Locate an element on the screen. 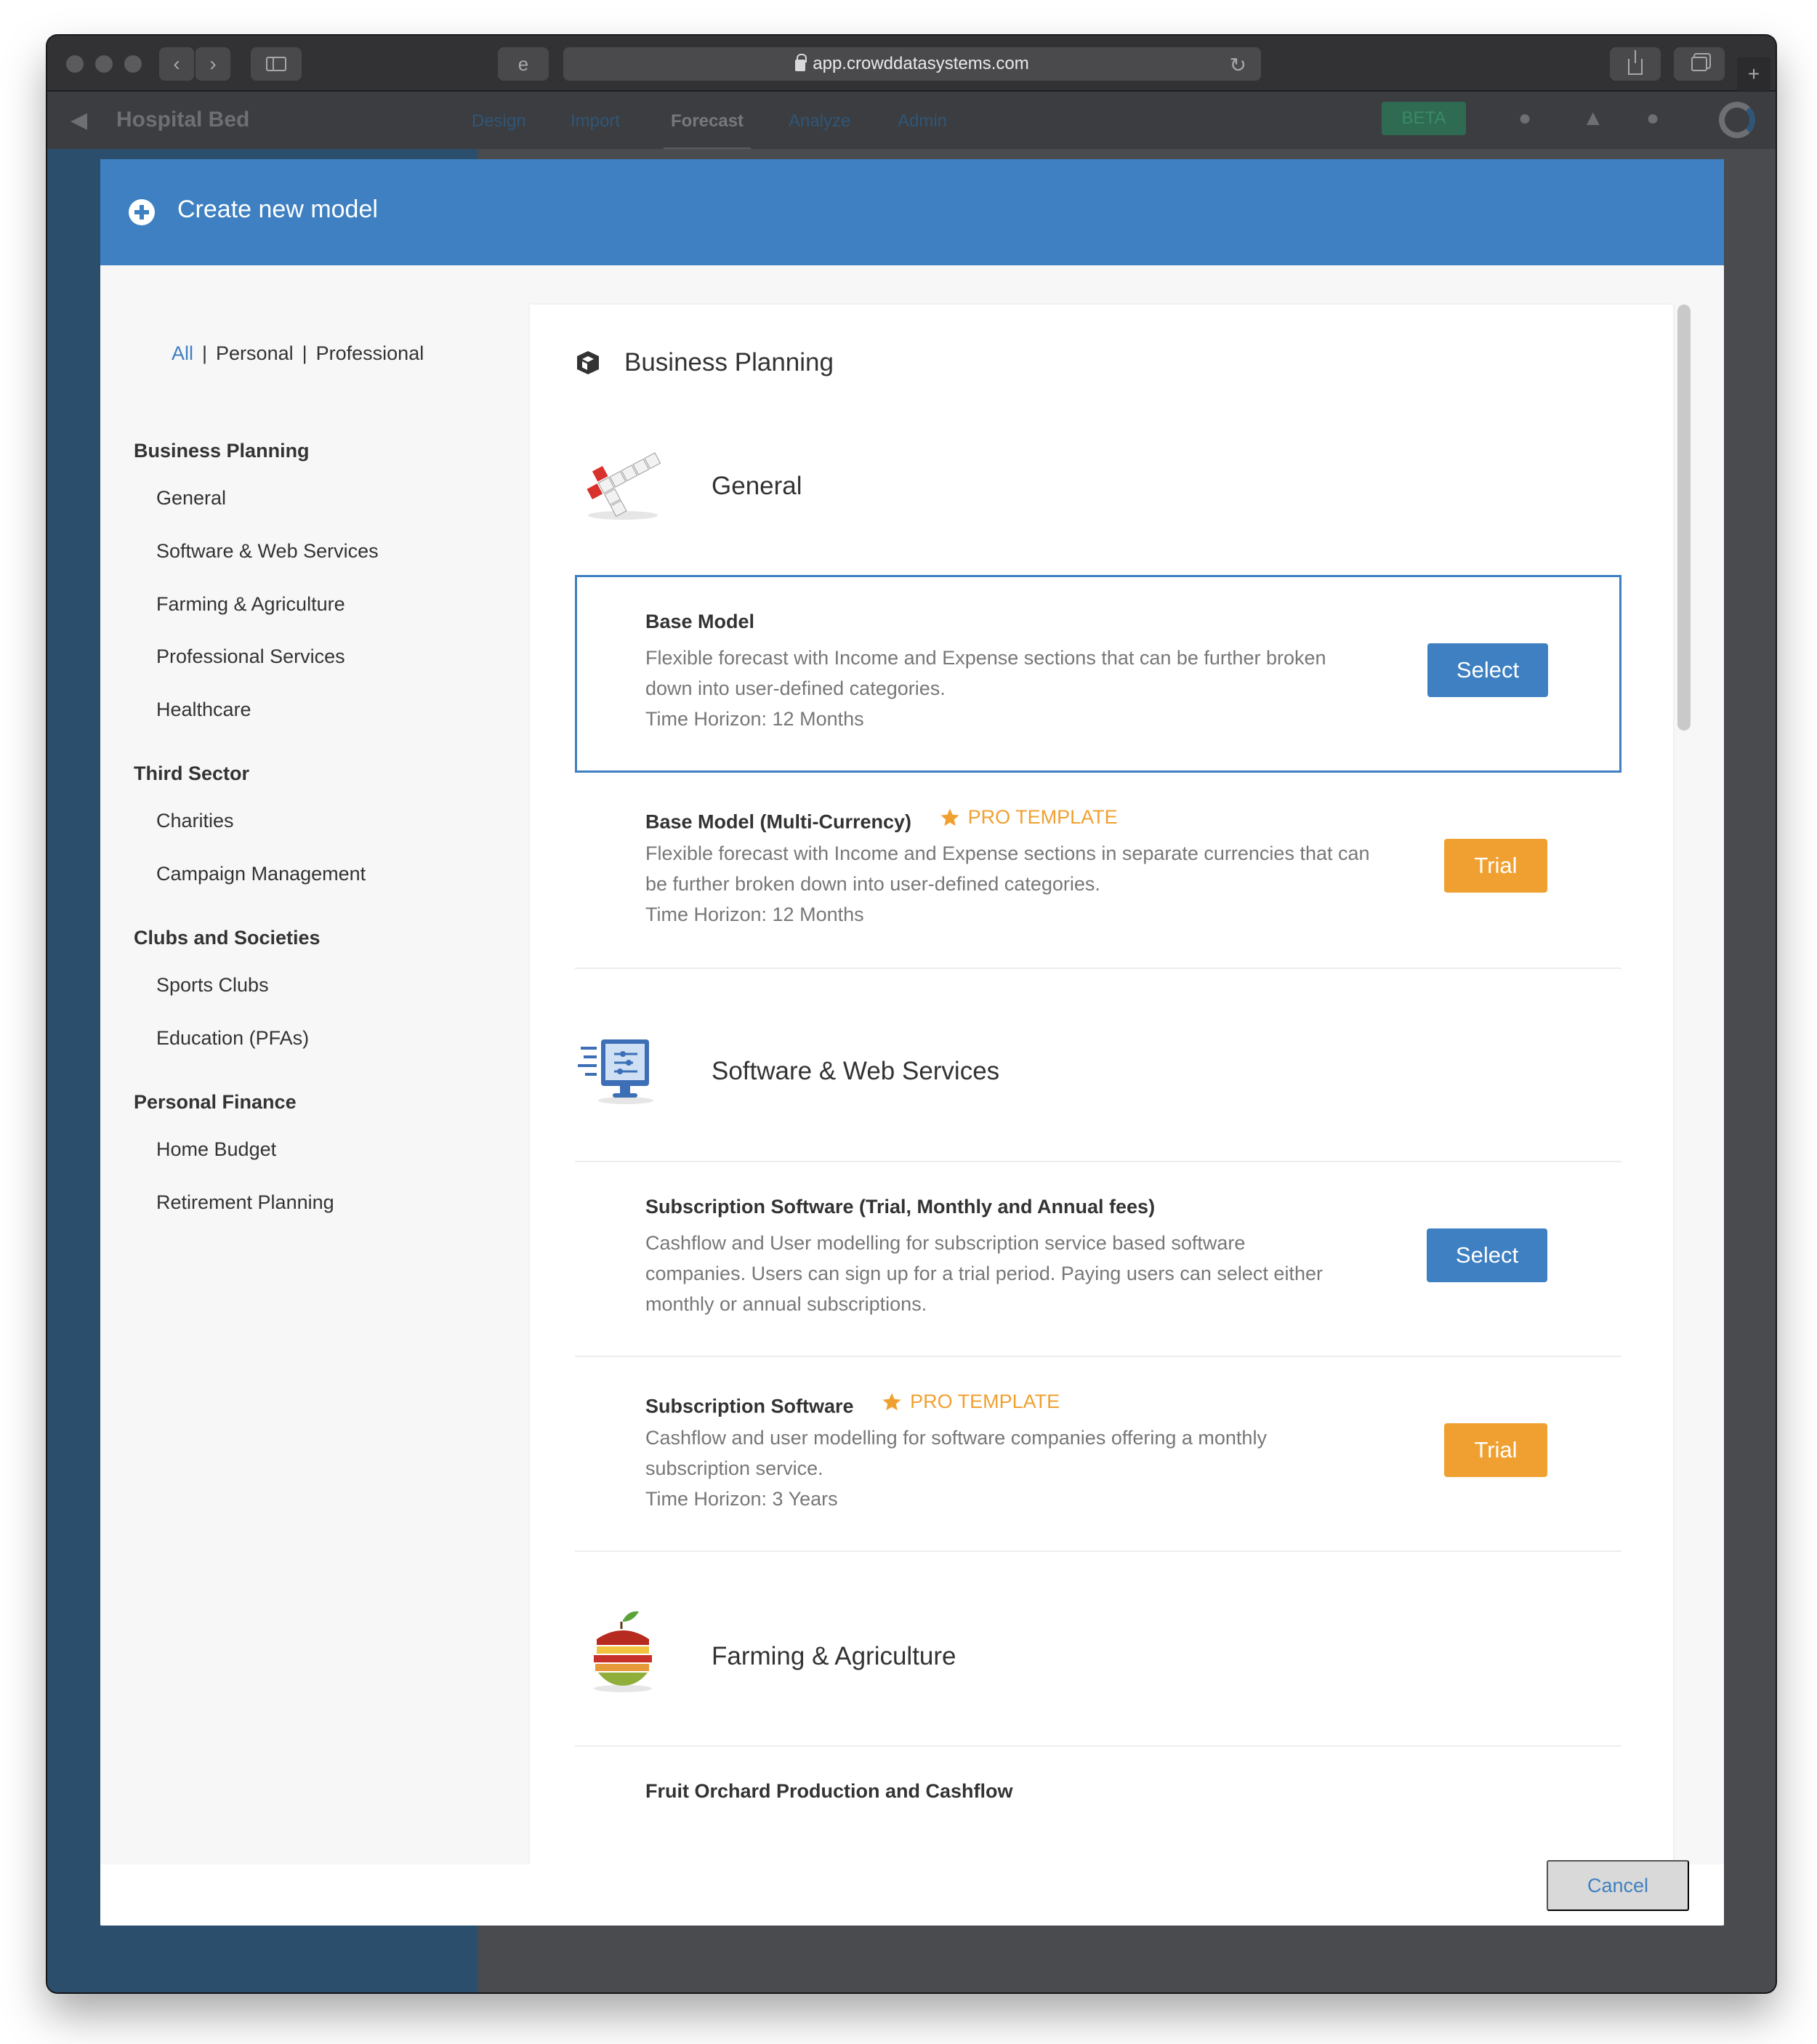 This screenshot has height=2044, width=1817. user-icon: ● is located at coordinates (1658, 118).